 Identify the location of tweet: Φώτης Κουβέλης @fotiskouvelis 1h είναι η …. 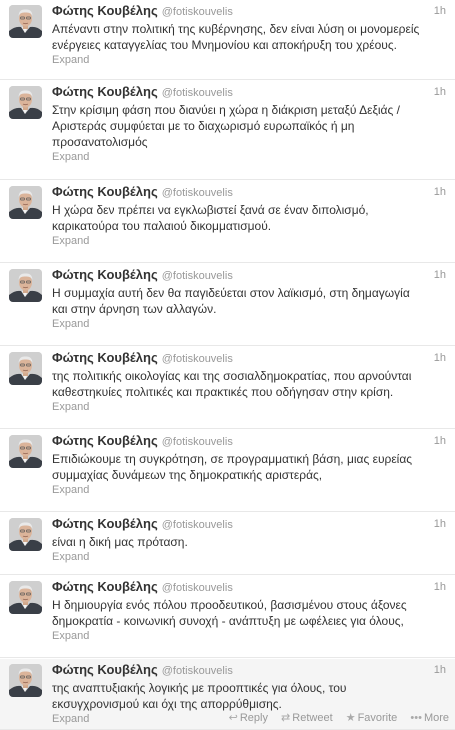
(227, 544).